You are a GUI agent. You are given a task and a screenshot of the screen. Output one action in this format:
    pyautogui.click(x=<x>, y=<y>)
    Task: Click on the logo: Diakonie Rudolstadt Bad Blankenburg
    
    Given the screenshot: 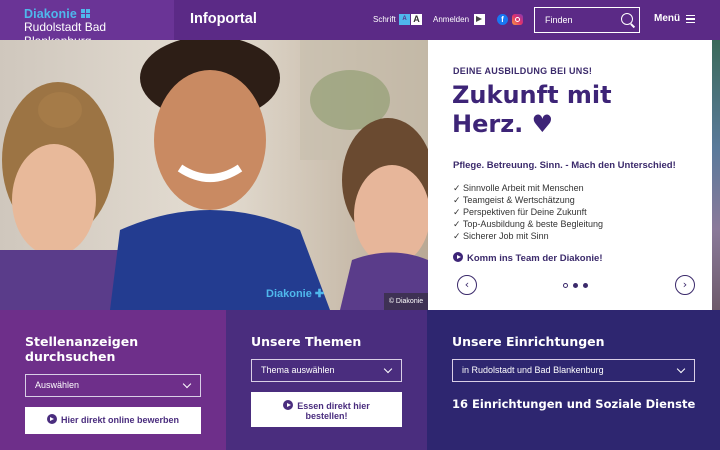 What is the action you would take?
    pyautogui.click(x=87, y=24)
    